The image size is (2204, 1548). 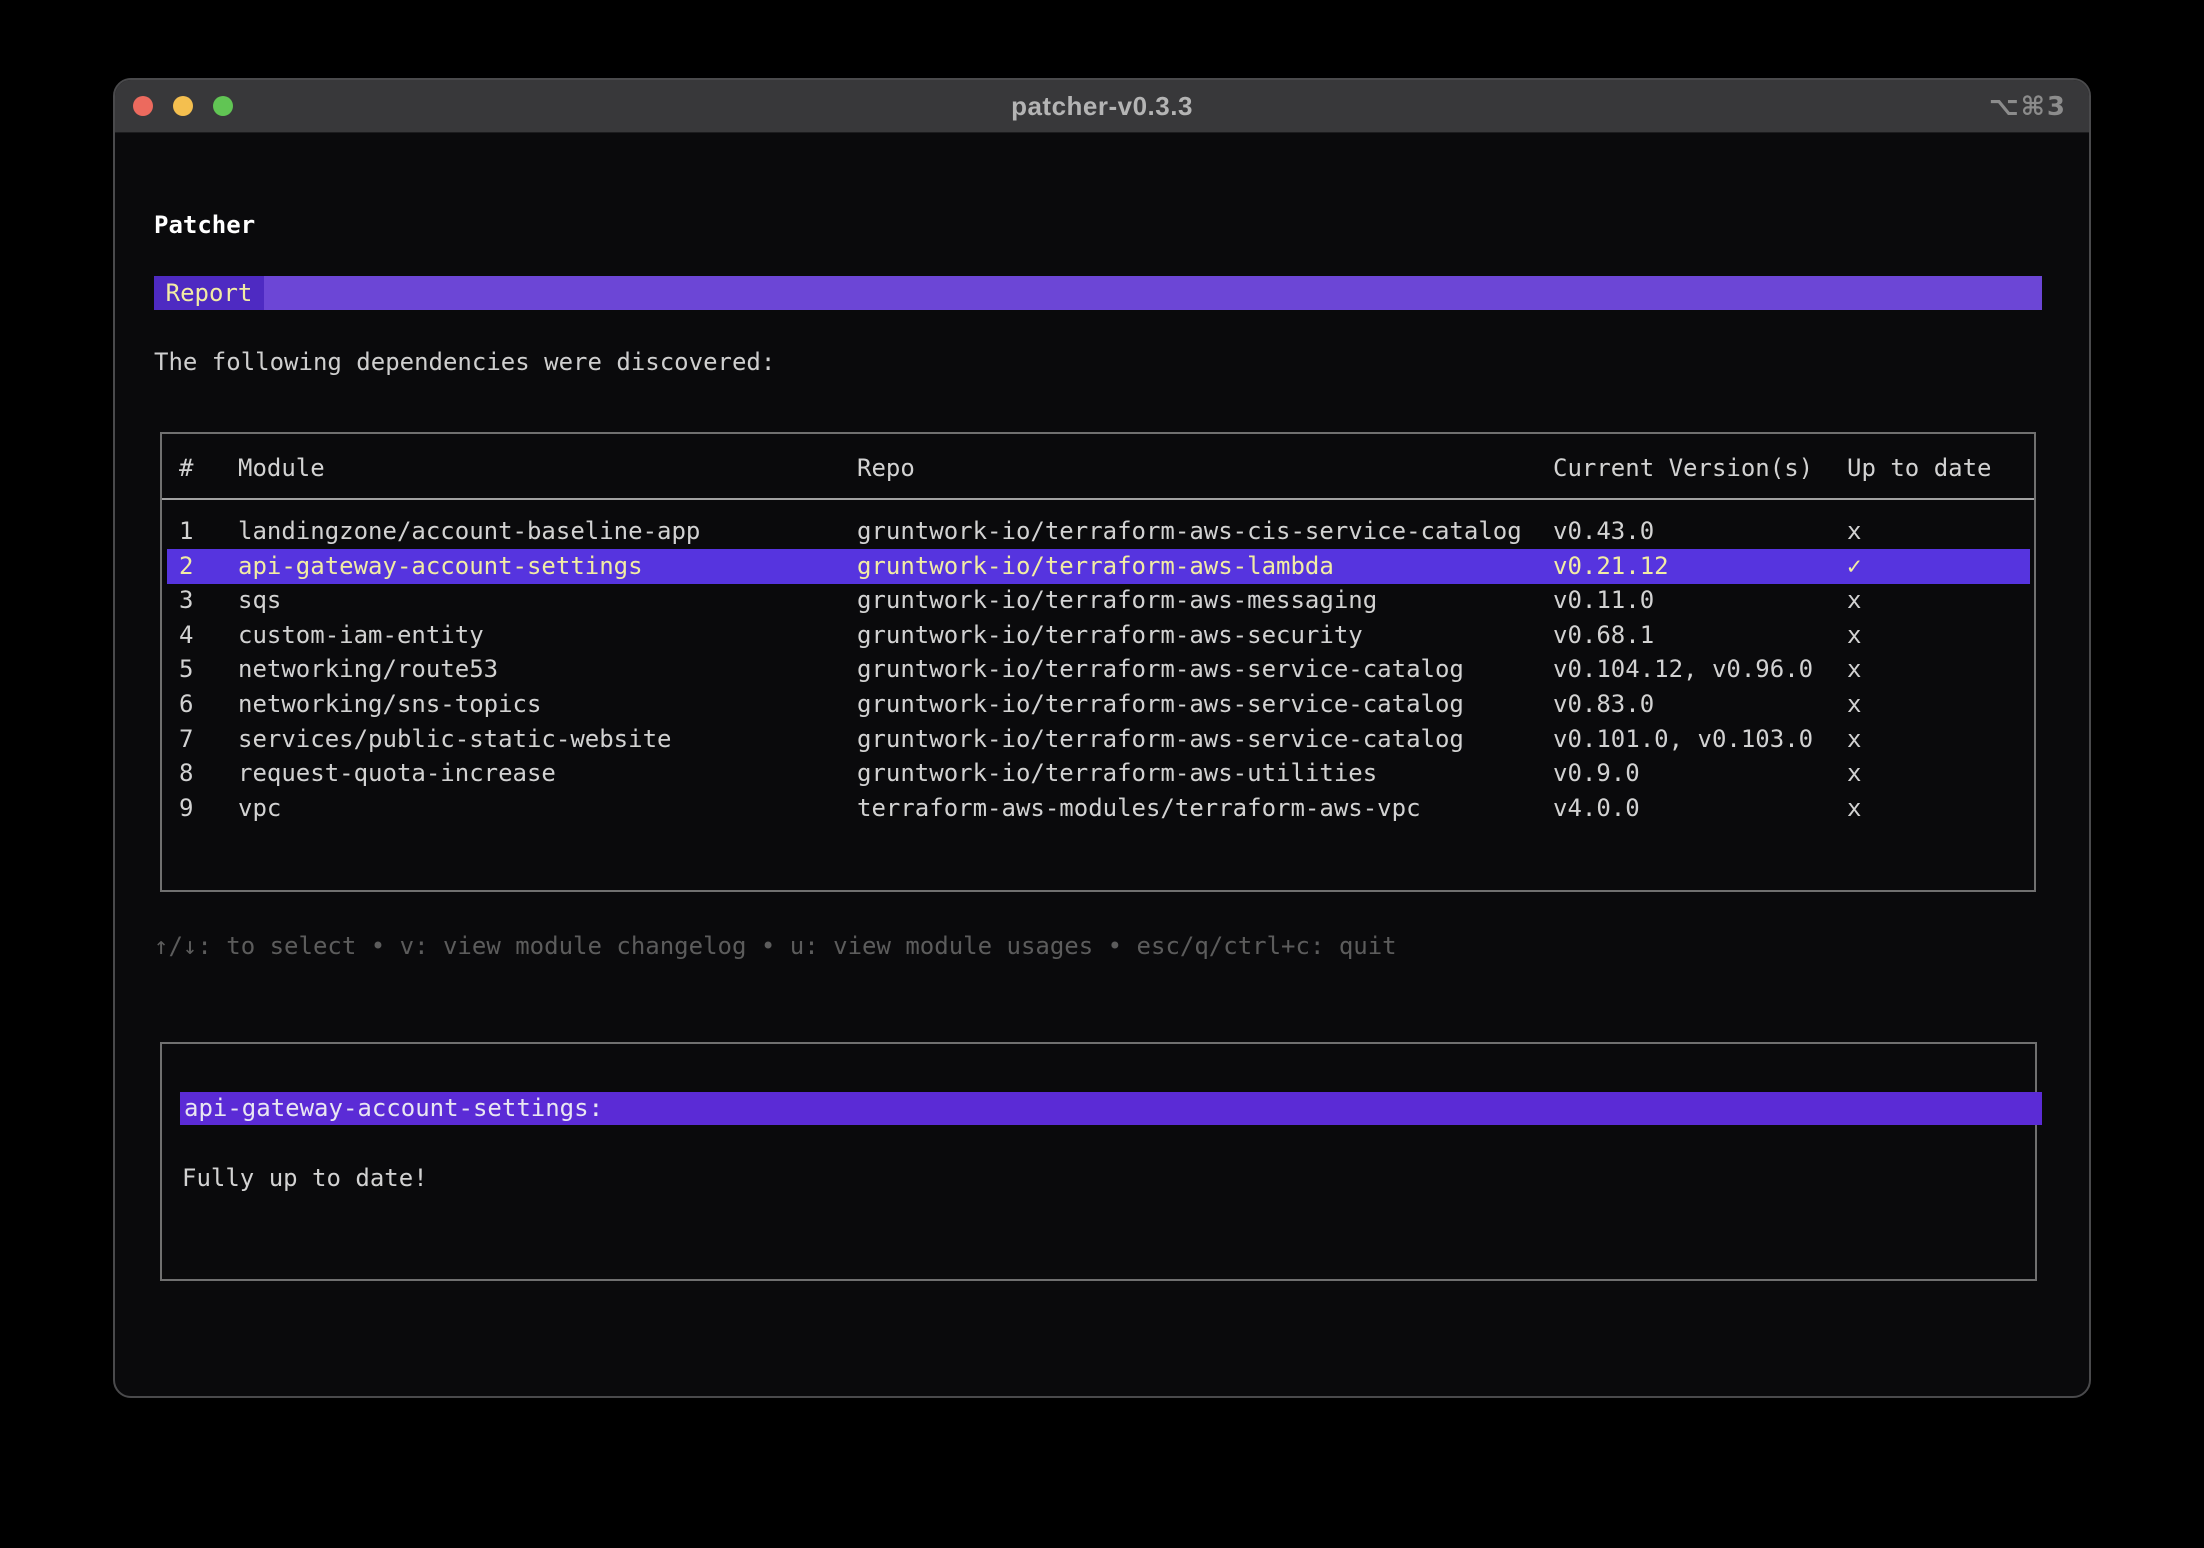 What do you see at coordinates (1139, 807) in the screenshot?
I see `cell-repo: terraform-aws-modules/terraform-aws-vpc` at bounding box center [1139, 807].